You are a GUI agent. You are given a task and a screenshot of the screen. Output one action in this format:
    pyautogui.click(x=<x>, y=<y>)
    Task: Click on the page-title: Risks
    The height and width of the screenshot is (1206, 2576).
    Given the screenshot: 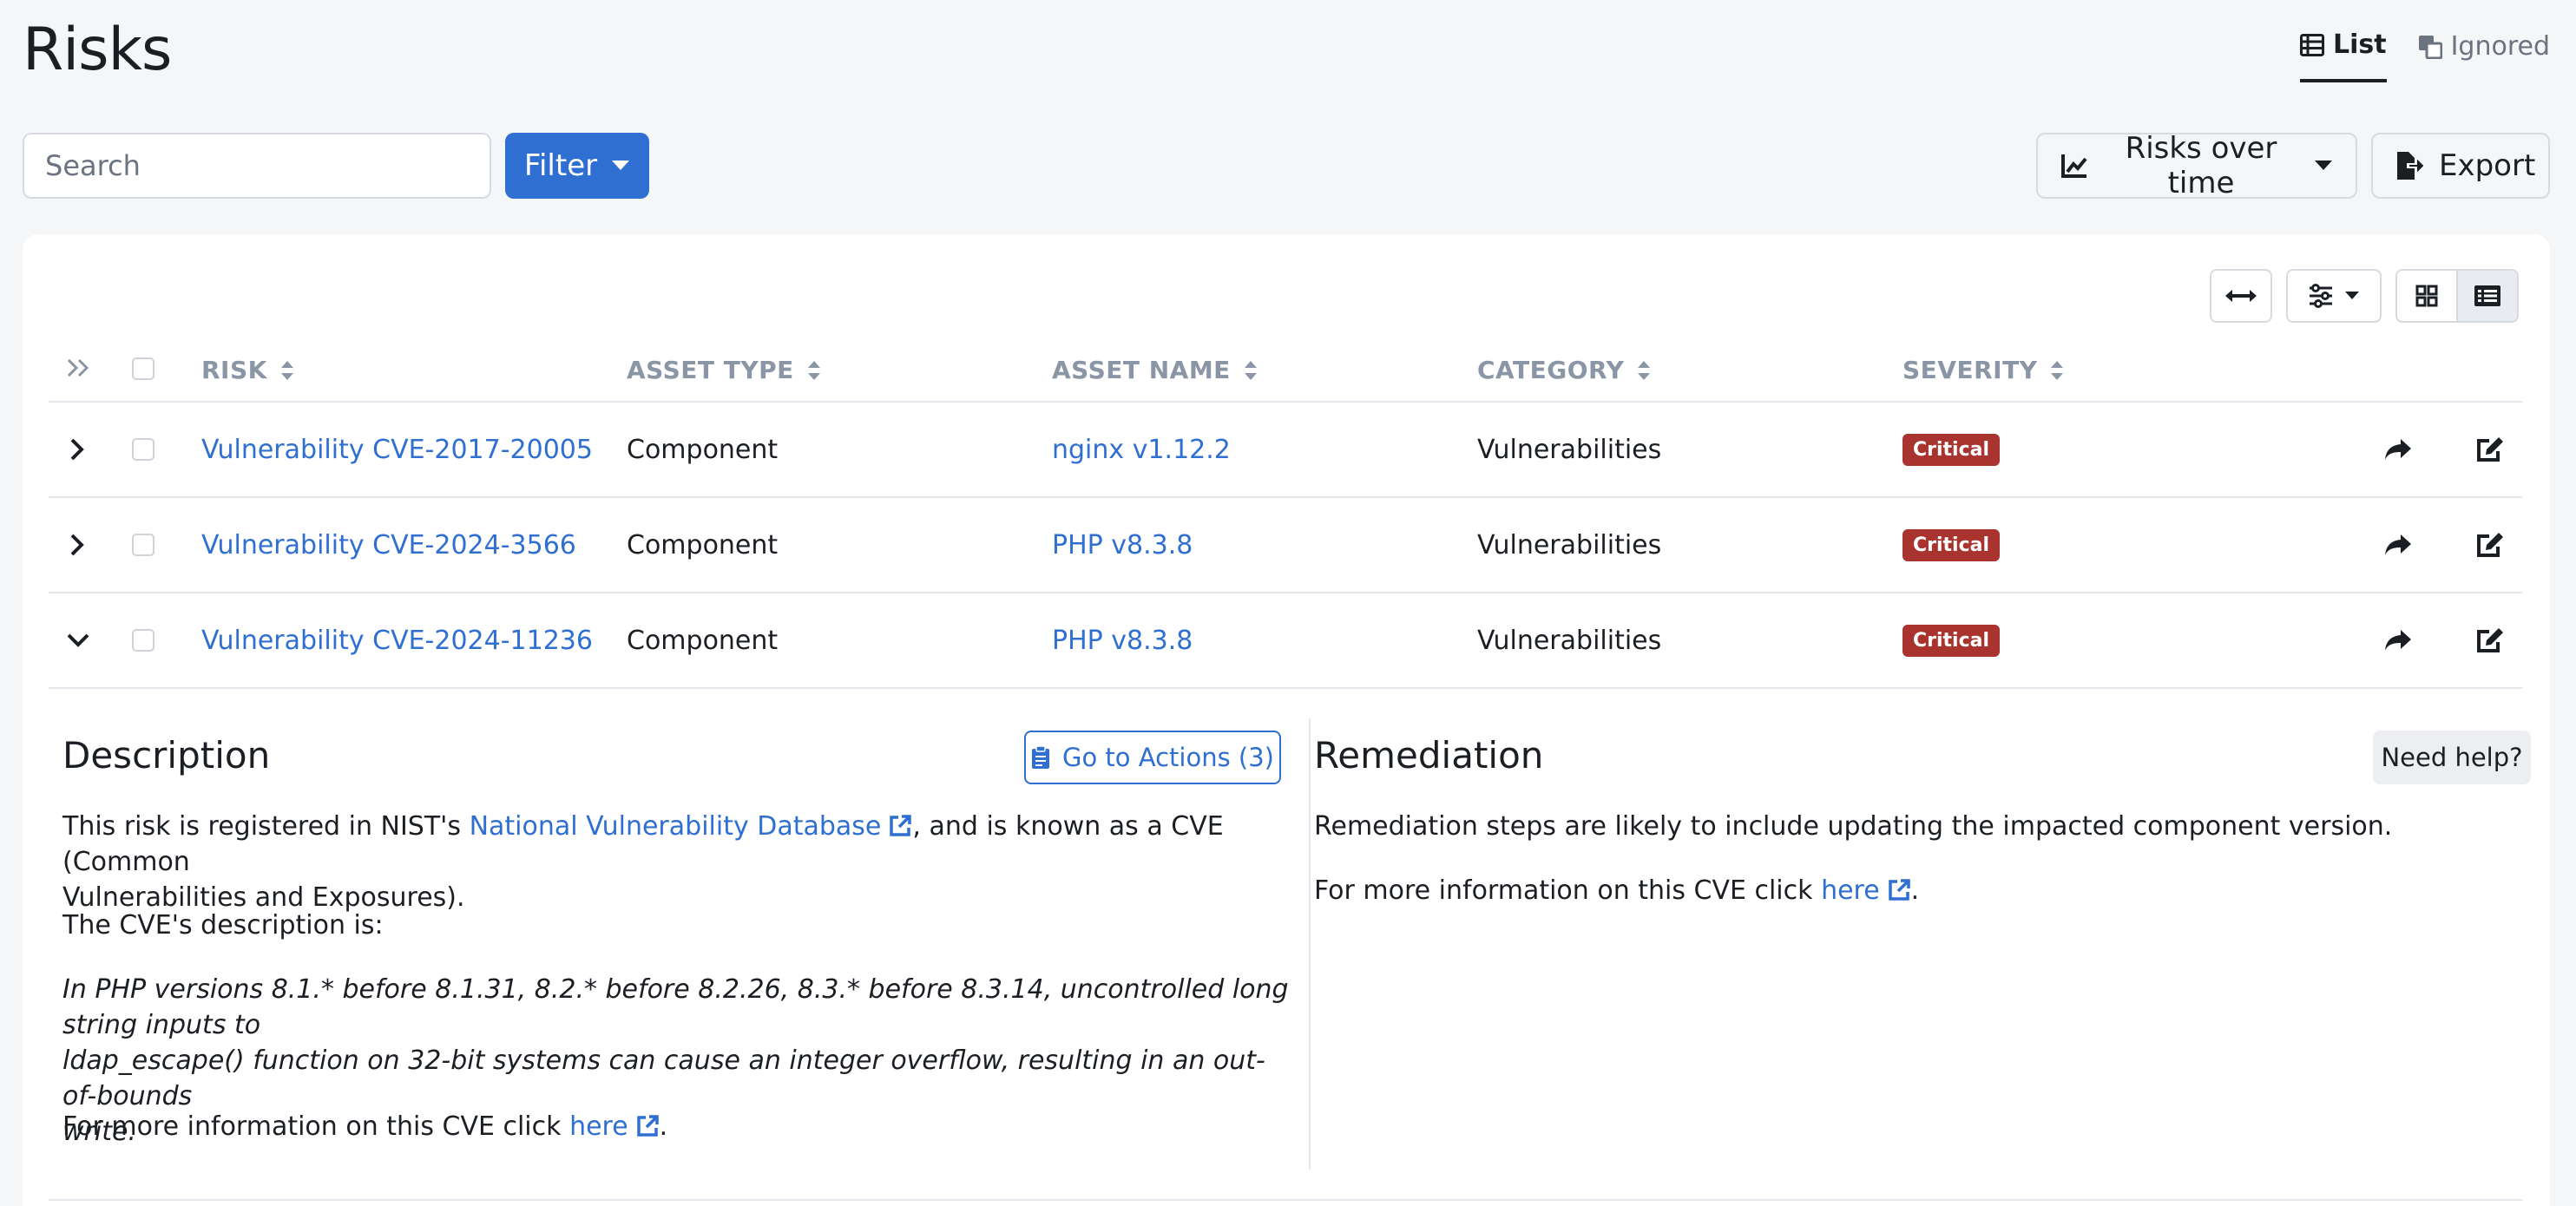 What is the action you would take?
    pyautogui.click(x=97, y=50)
    